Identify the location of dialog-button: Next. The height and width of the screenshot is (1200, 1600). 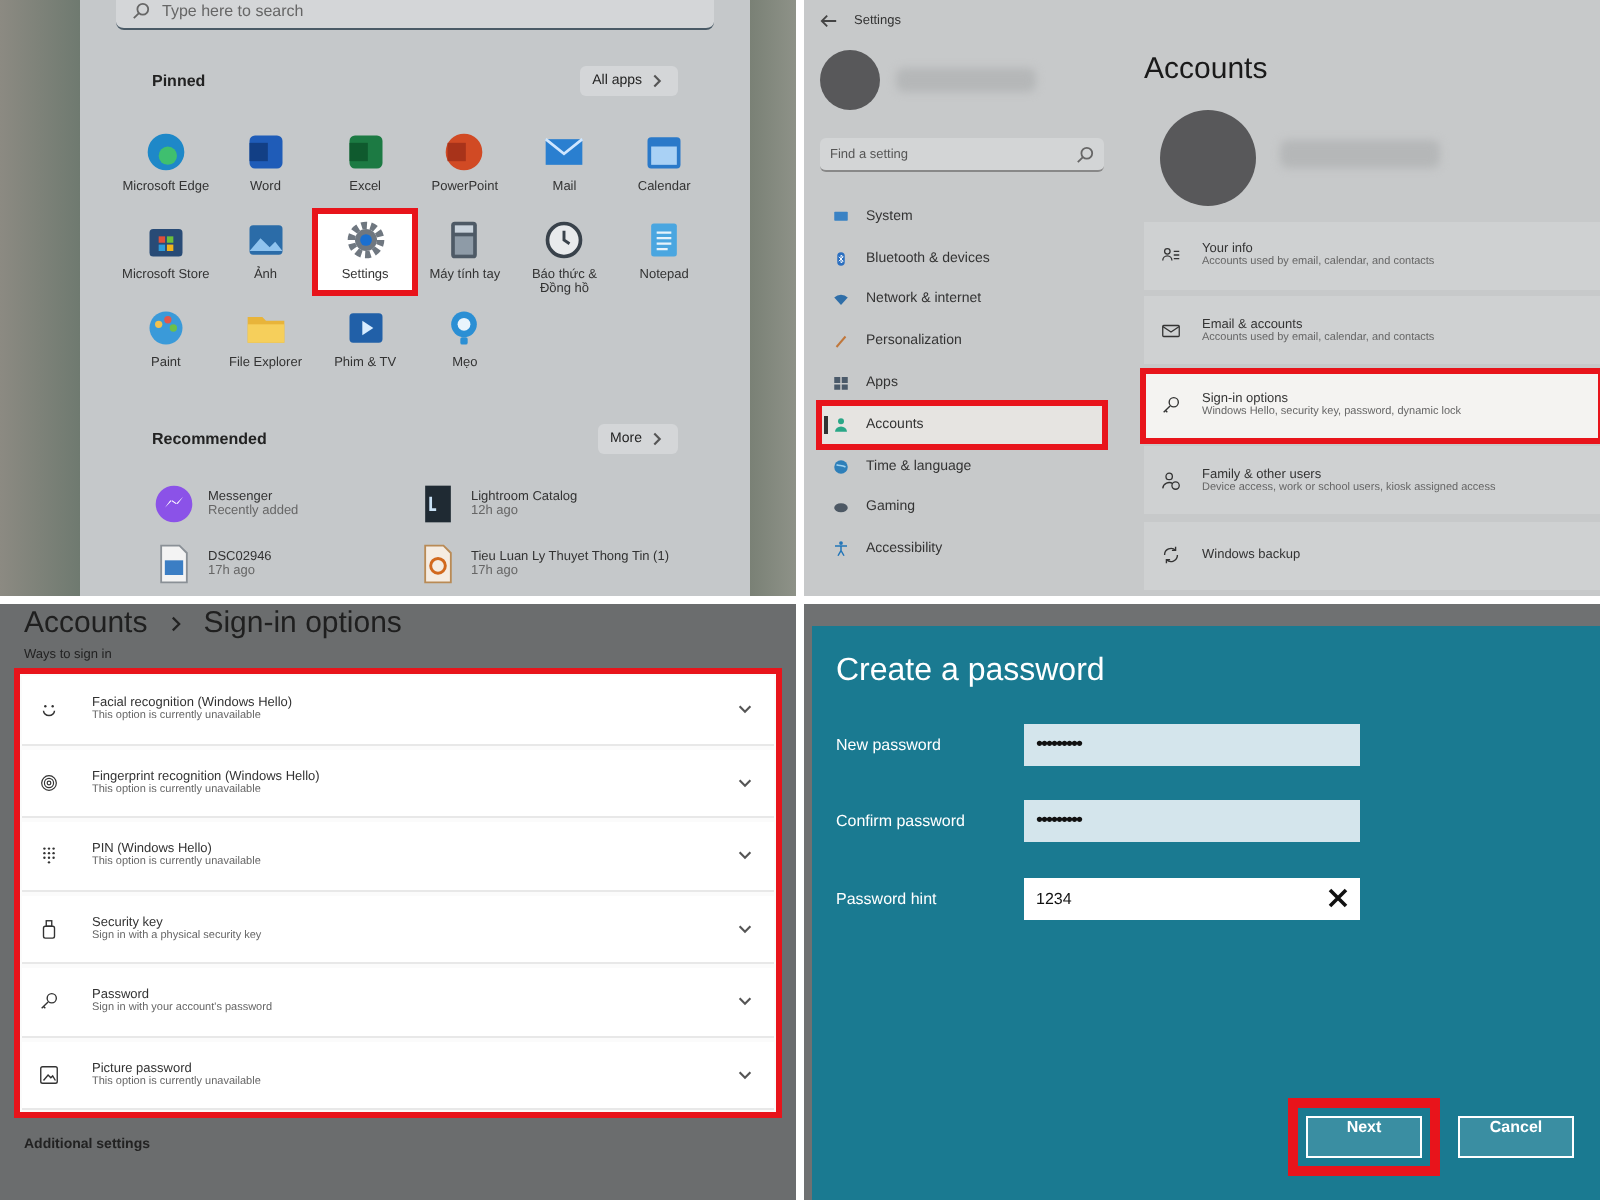
(1364, 1137).